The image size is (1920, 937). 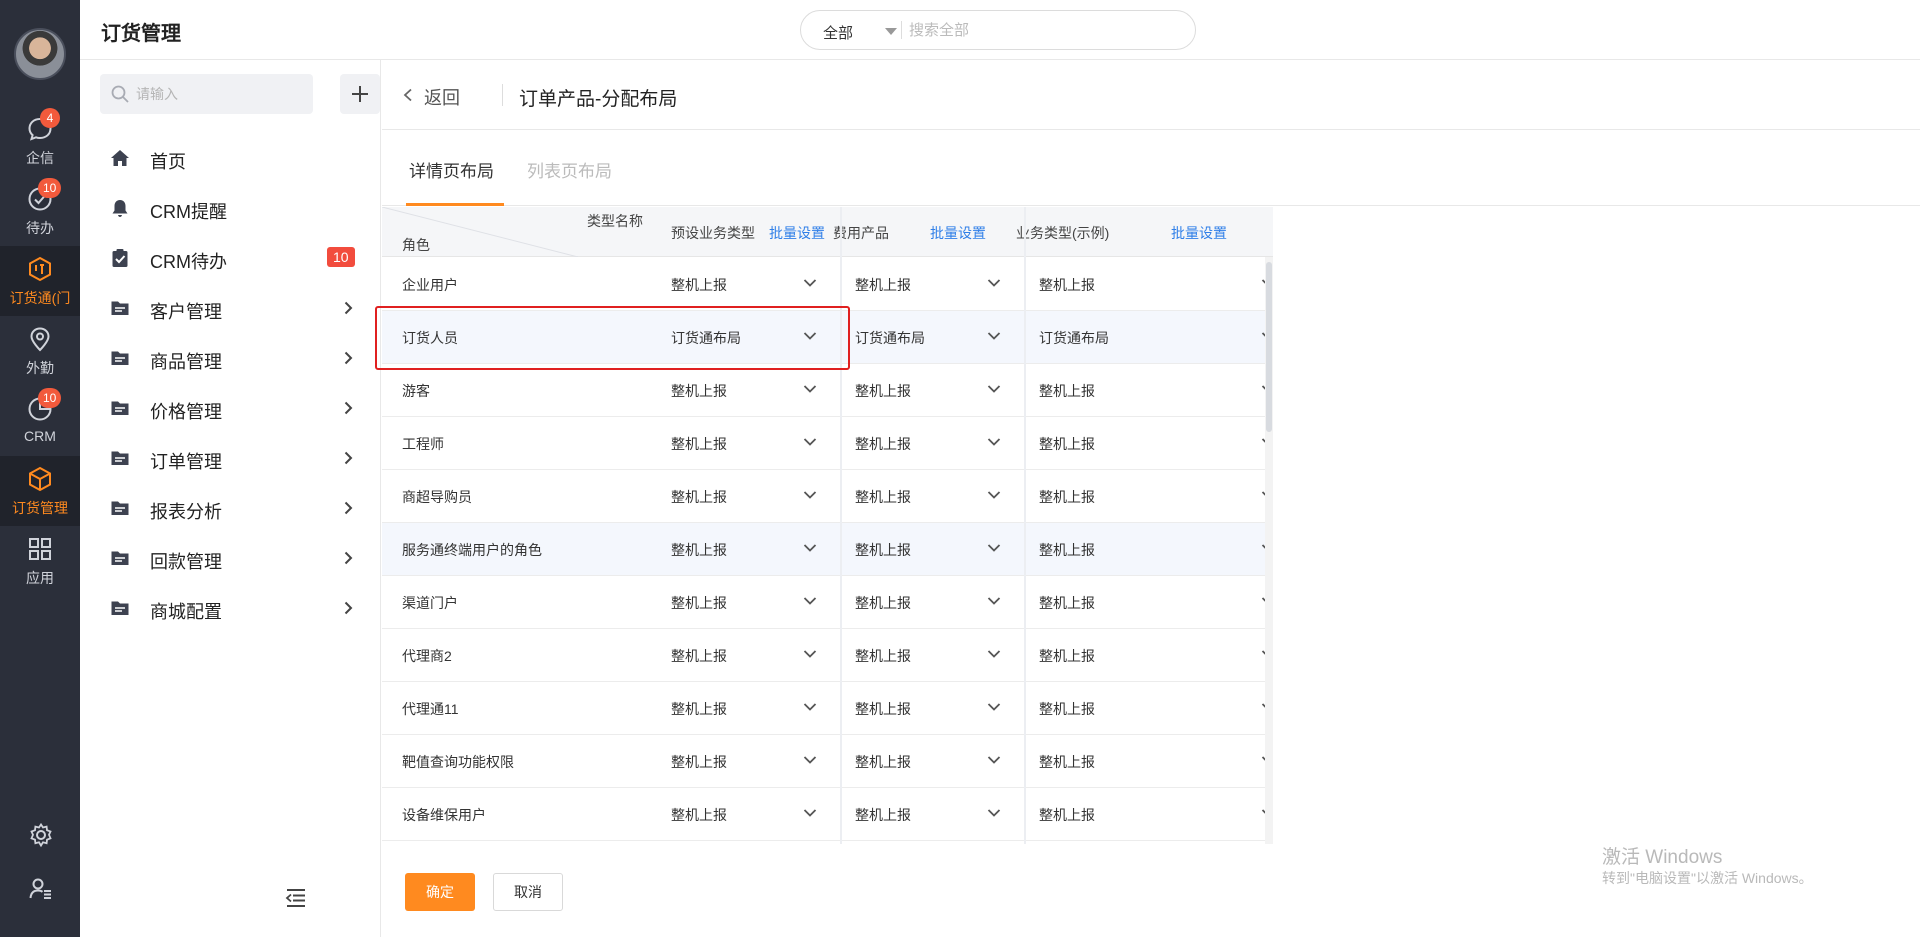 What do you see at coordinates (341, 257) in the screenshot?
I see `todo-count-badge: 10` at bounding box center [341, 257].